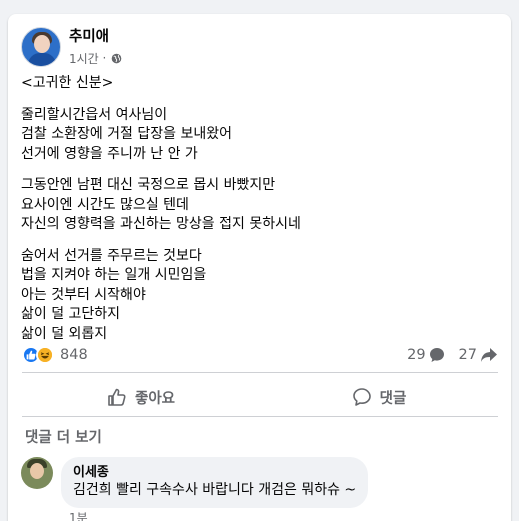  Describe the element at coordinates (114, 275) in the screenshot. I see `post-line: 법을 지켜야 하는 일개 시민임을` at that location.